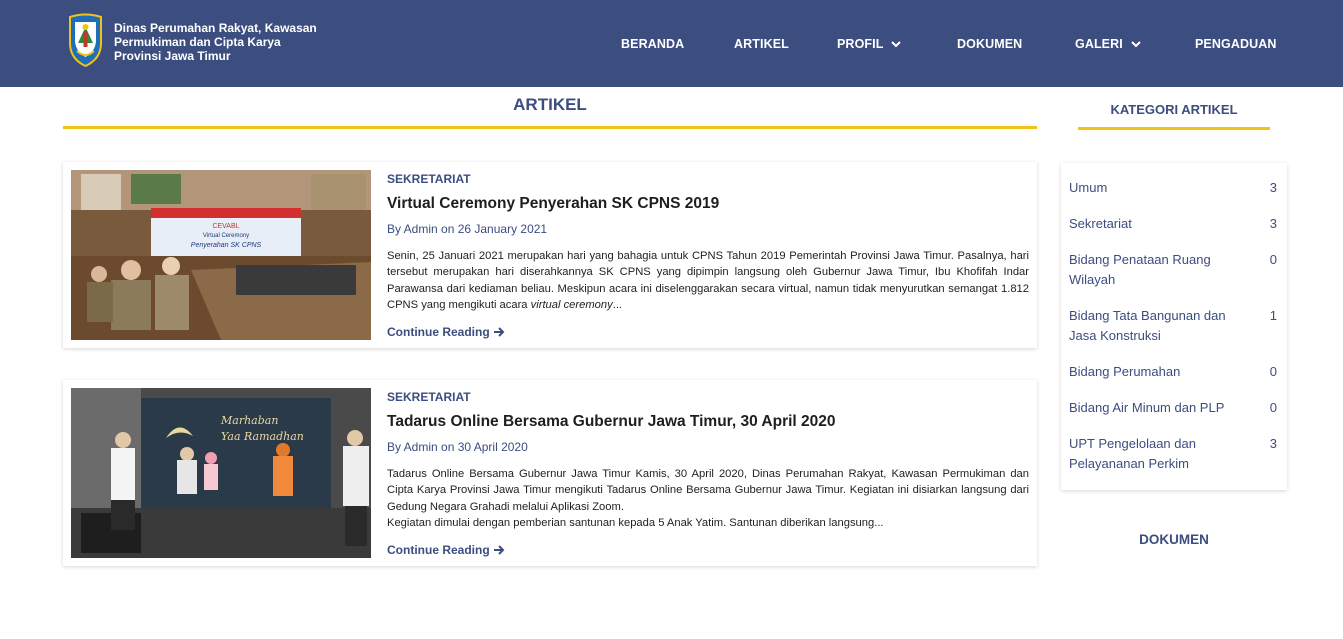 This screenshot has height=639, width=1343. I want to click on nav-beranda: BERANDA, so click(652, 44).